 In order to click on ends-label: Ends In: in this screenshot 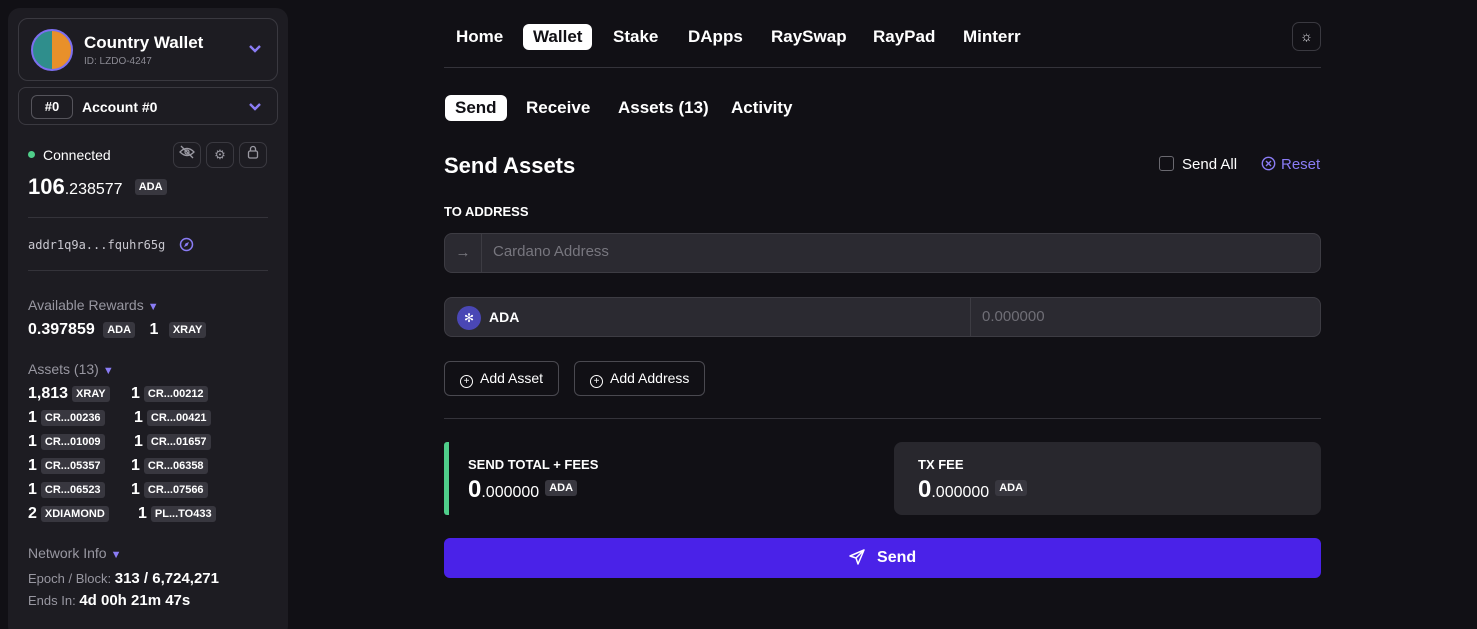, I will do `click(52, 600)`.